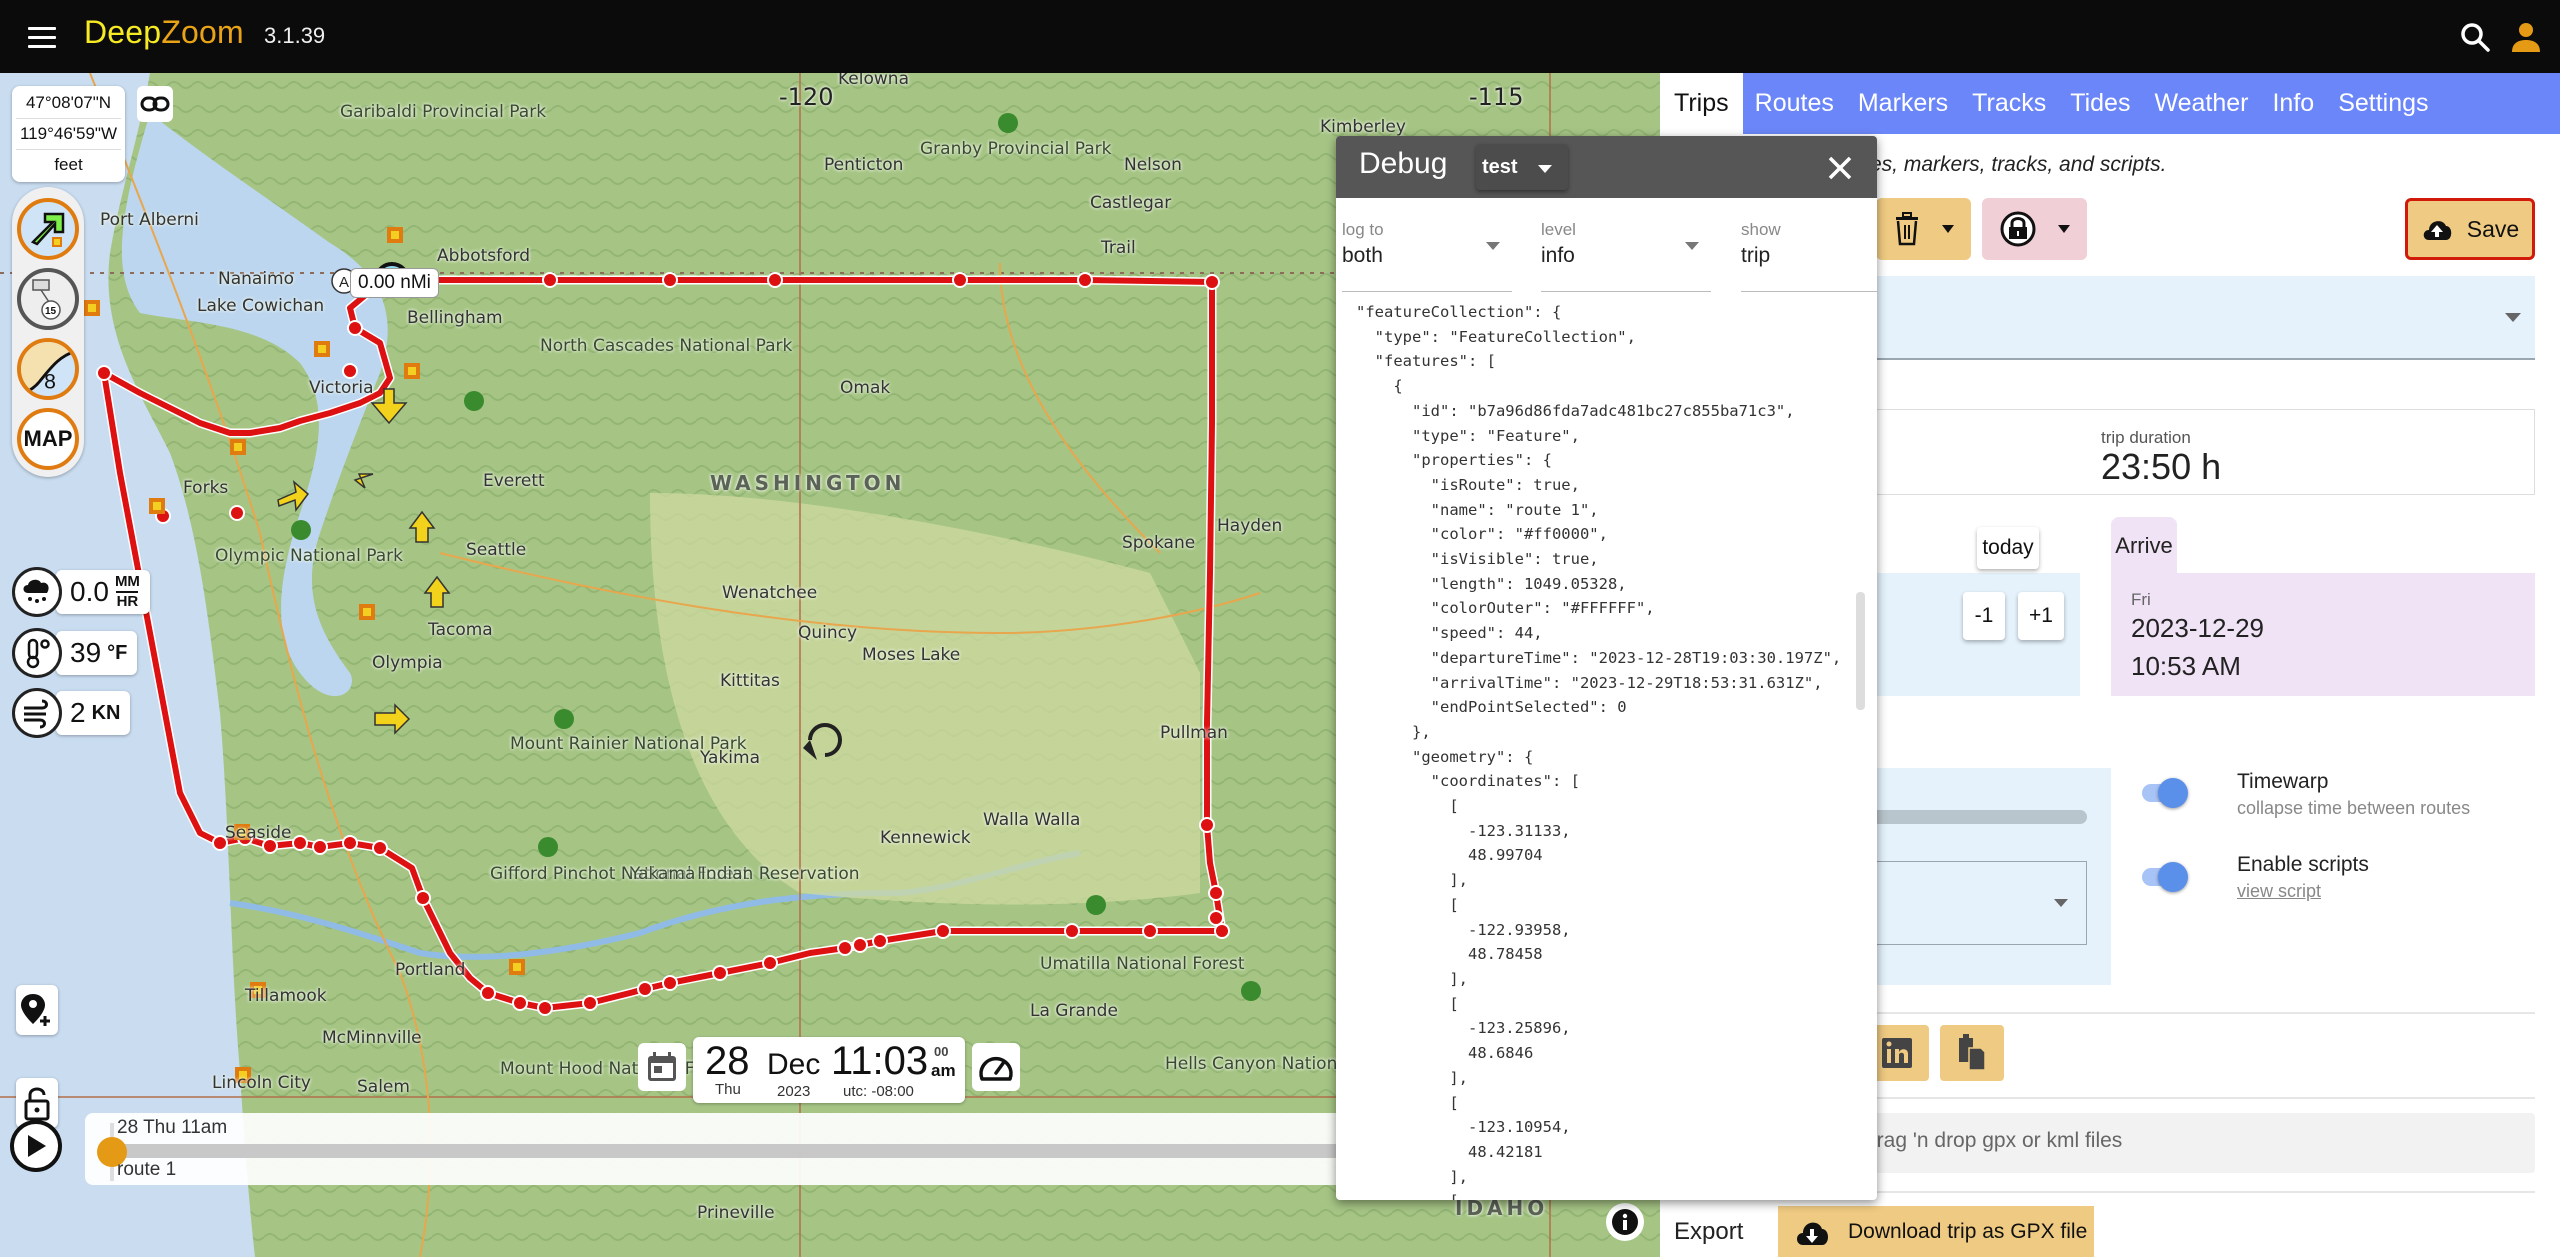  Describe the element at coordinates (42, 37) in the screenshot. I see `menu-button` at that location.